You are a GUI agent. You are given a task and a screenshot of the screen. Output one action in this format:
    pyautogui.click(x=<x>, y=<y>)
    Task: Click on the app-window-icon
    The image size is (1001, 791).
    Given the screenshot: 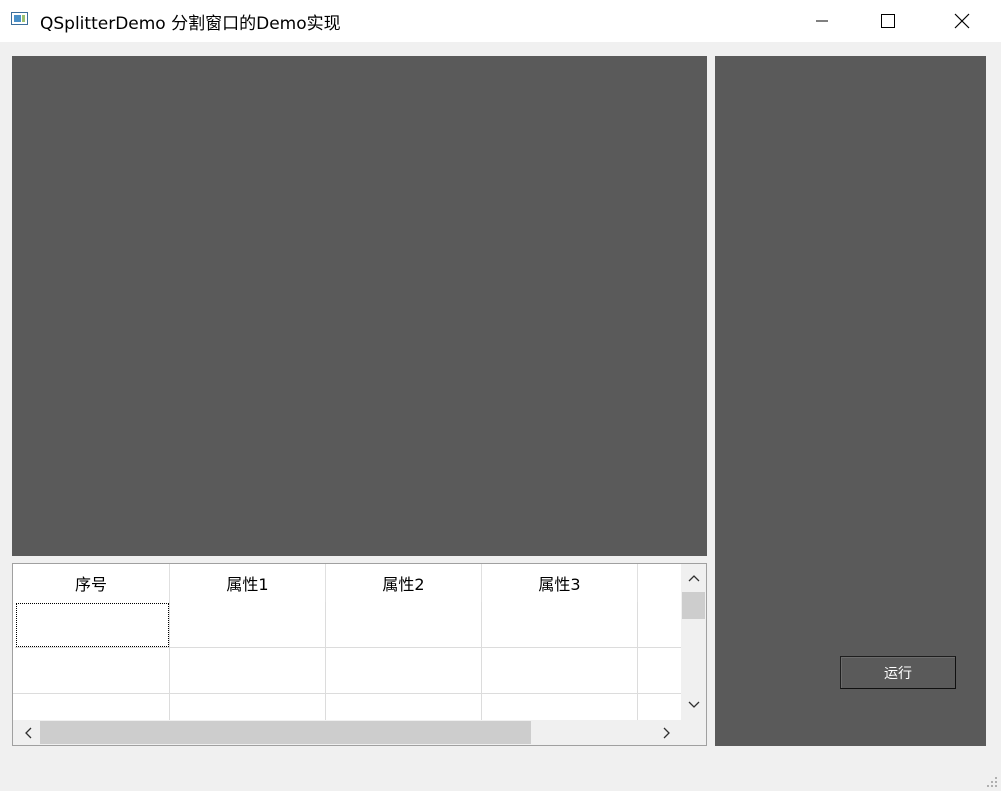 What is the action you would take?
    pyautogui.click(x=19, y=18)
    